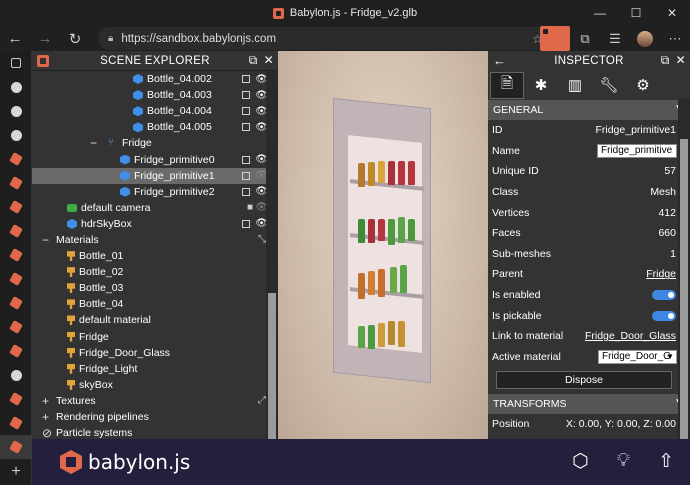 The width and height of the screenshot is (690, 485). What do you see at coordinates (155, 143) in the screenshot?
I see `tree-row-fridge-node: − ⑂ Fridge` at bounding box center [155, 143].